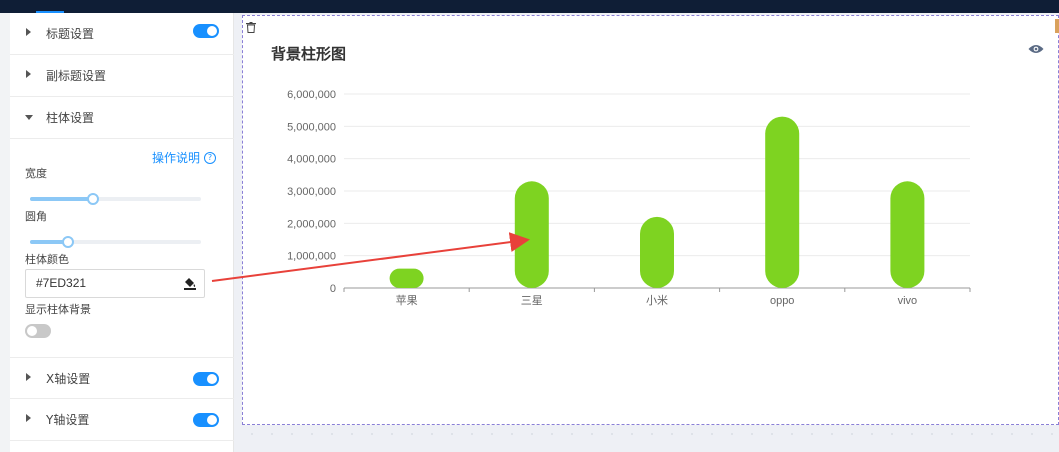 The image size is (1059, 452). What do you see at coordinates (122, 378) in the screenshot?
I see `section-xaxis-settings: X轴设置` at bounding box center [122, 378].